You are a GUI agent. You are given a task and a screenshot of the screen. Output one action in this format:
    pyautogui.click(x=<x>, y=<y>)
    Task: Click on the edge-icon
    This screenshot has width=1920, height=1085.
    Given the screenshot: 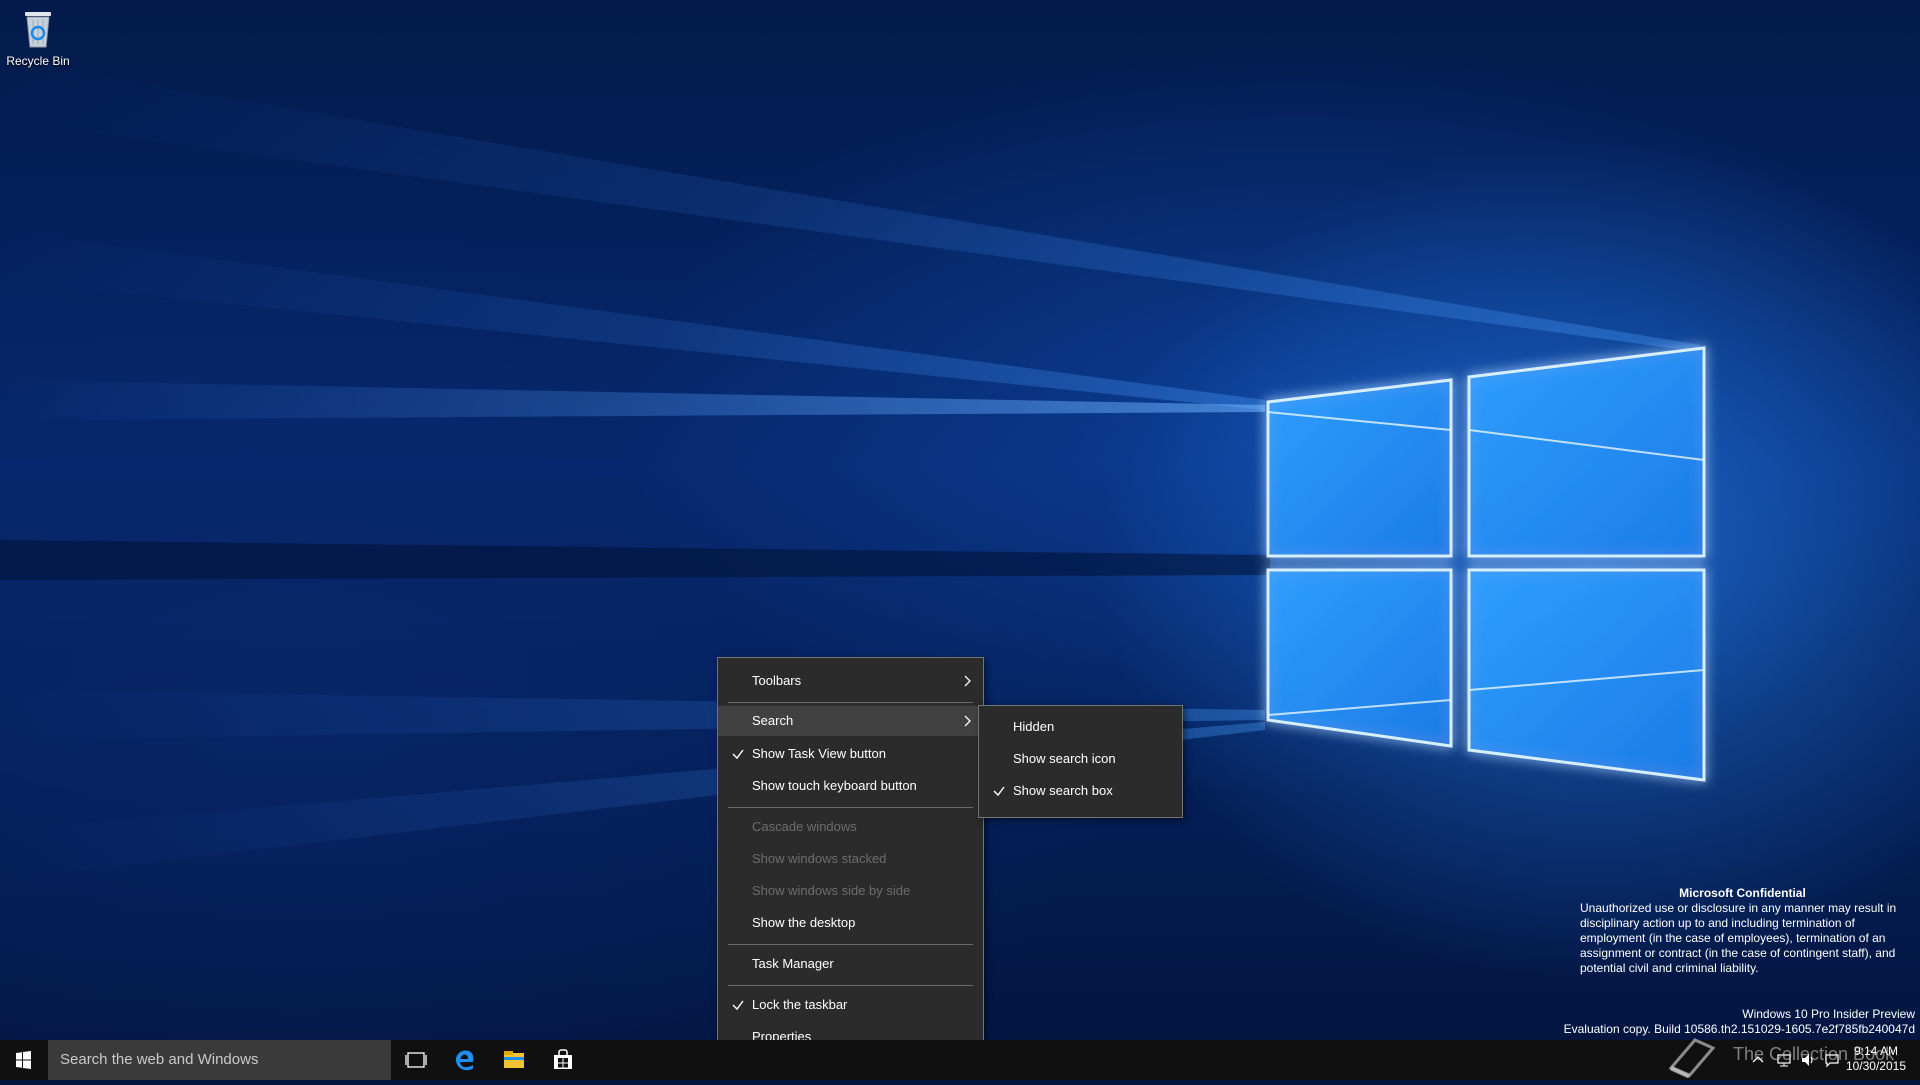 What is the action you would take?
    pyautogui.click(x=464, y=1060)
    